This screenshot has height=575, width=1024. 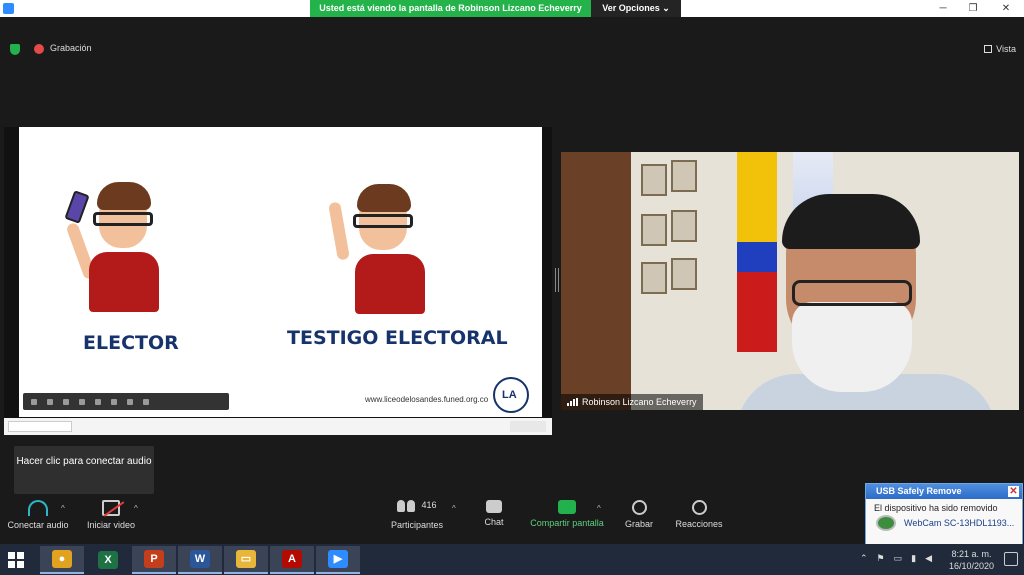 What do you see at coordinates (852, 293) in the screenshot?
I see `glasses-icon` at bounding box center [852, 293].